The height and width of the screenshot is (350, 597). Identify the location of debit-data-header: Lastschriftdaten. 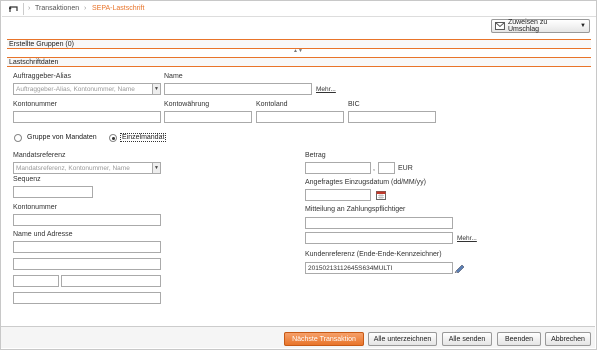
(299, 62).